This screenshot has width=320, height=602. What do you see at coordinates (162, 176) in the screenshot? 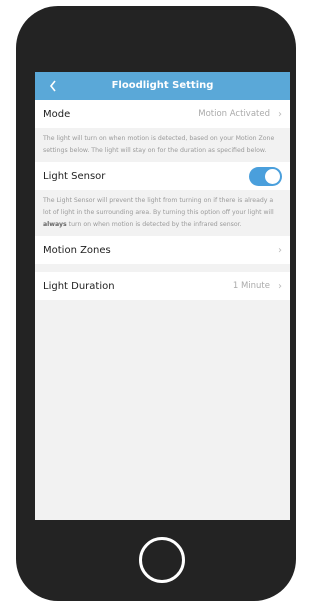
I see `light-sensor-row: Light Sensor` at bounding box center [162, 176].